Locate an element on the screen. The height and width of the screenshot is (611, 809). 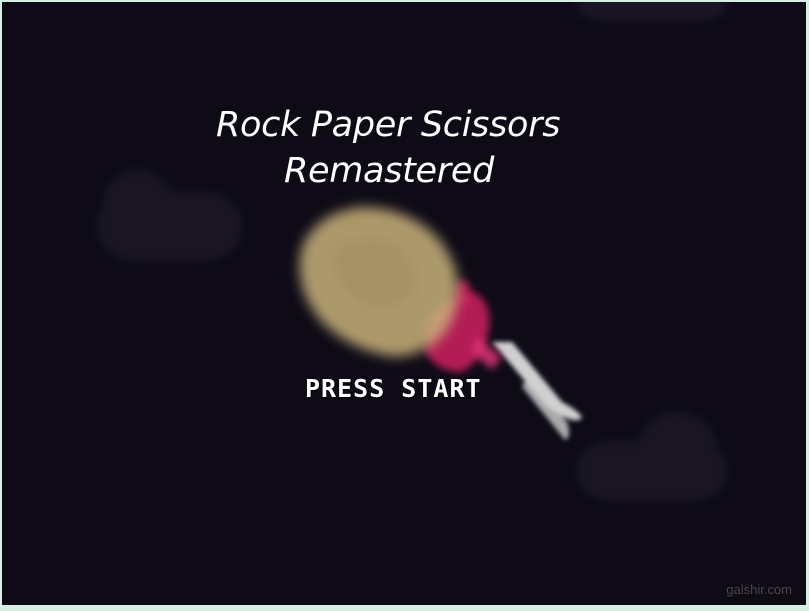
watermark: galshir.com is located at coordinates (759, 589).